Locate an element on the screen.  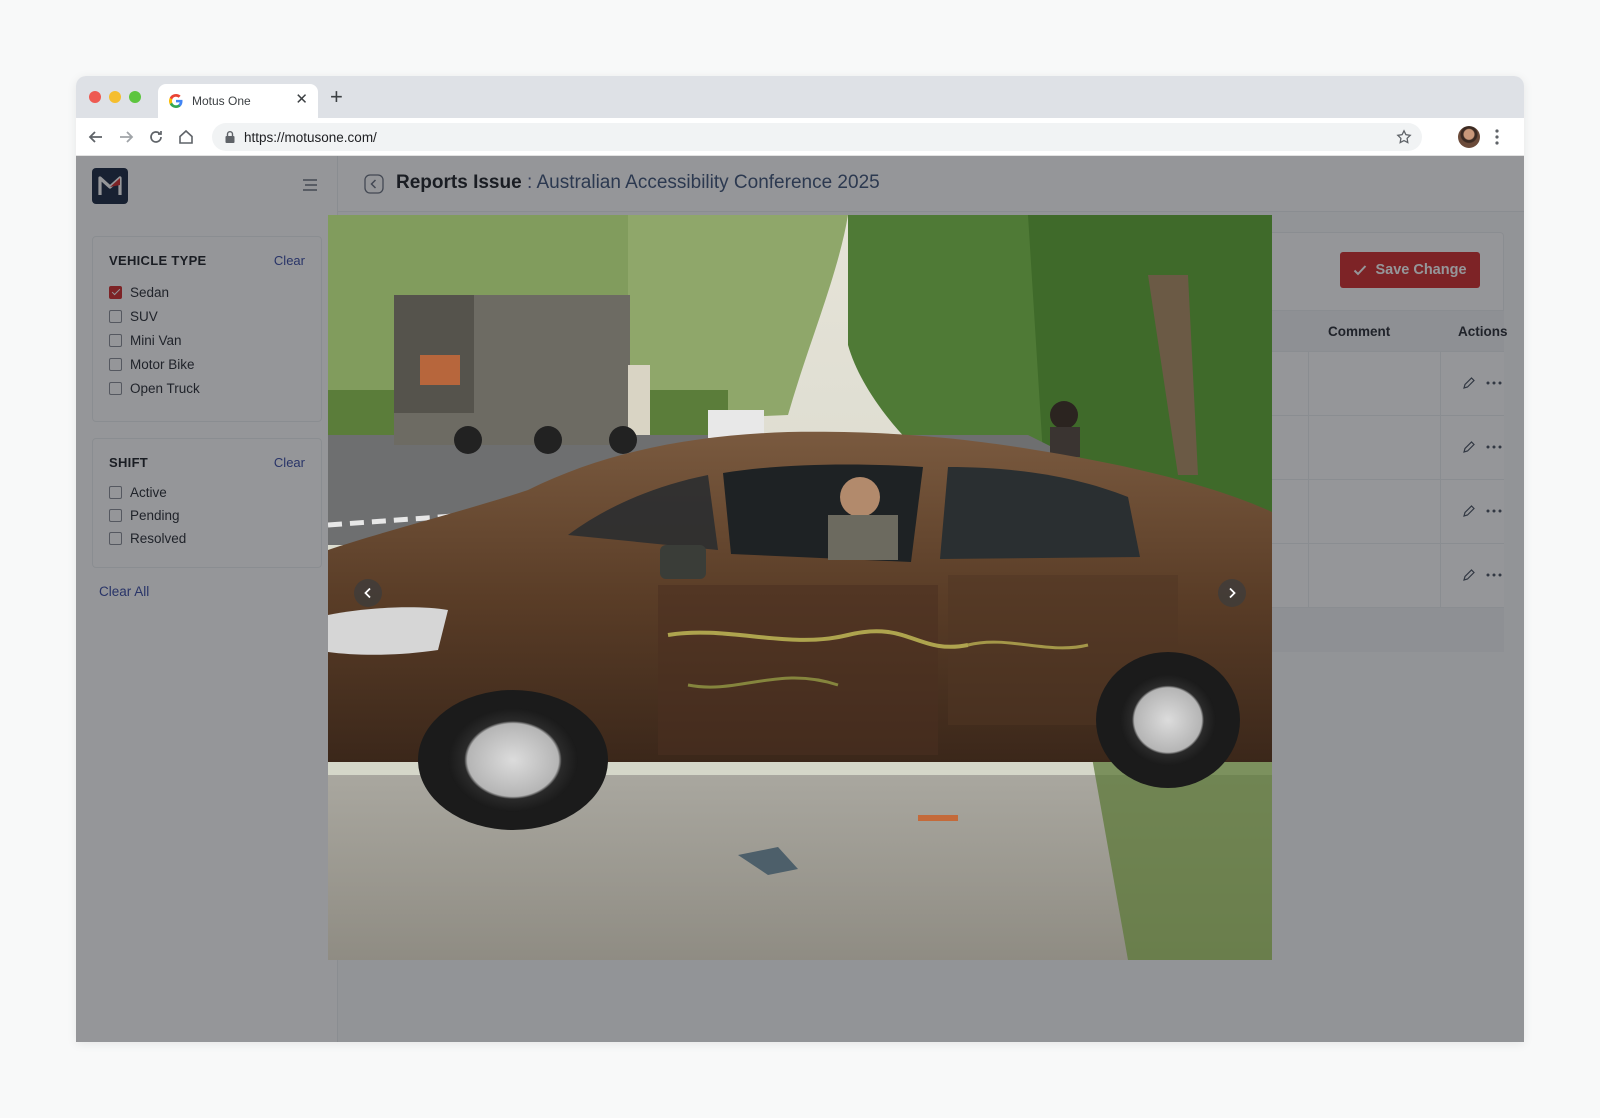
chevron-right-icon is located at coordinates (1232, 593).